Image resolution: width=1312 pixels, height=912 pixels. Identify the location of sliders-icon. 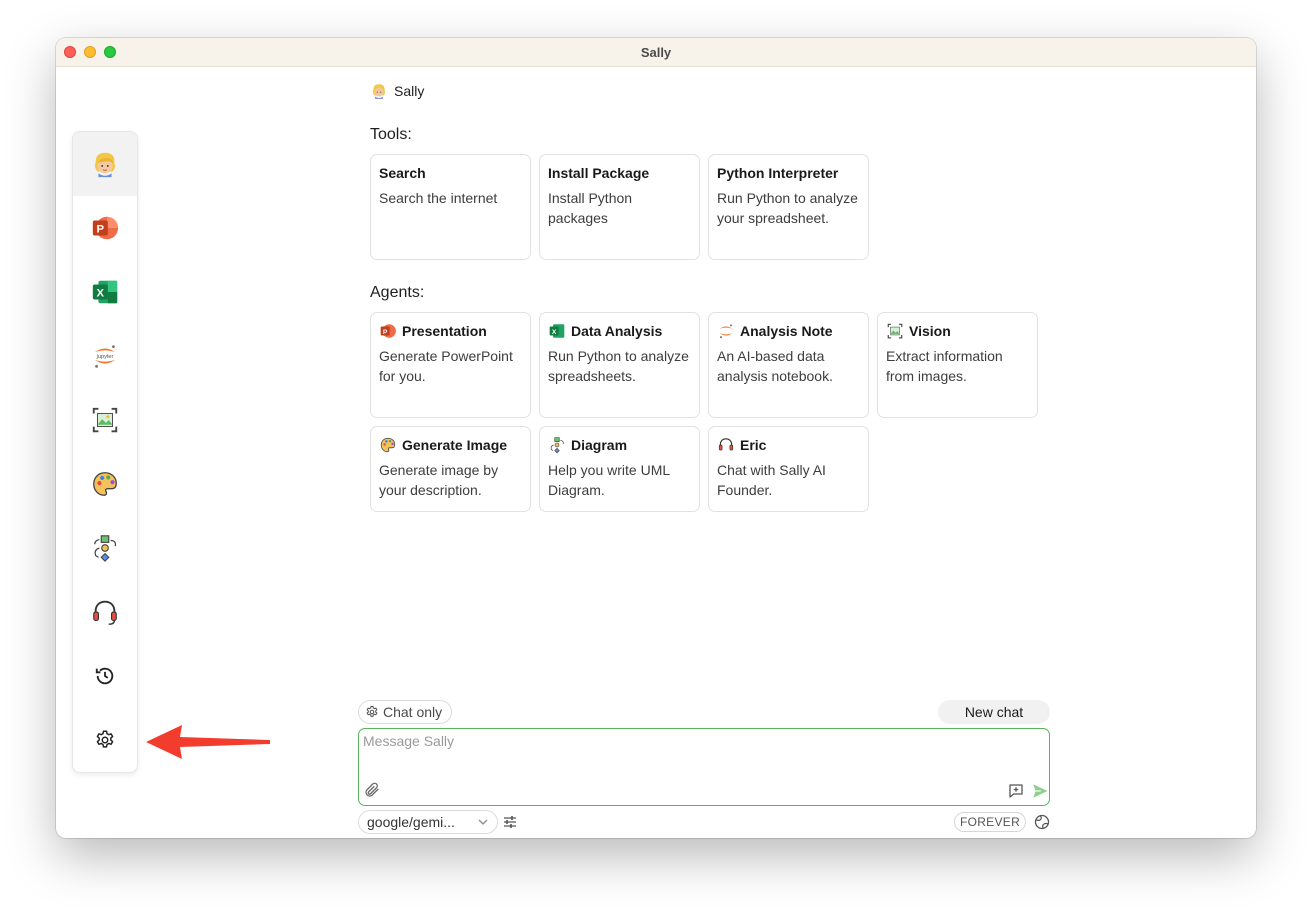
(510, 822).